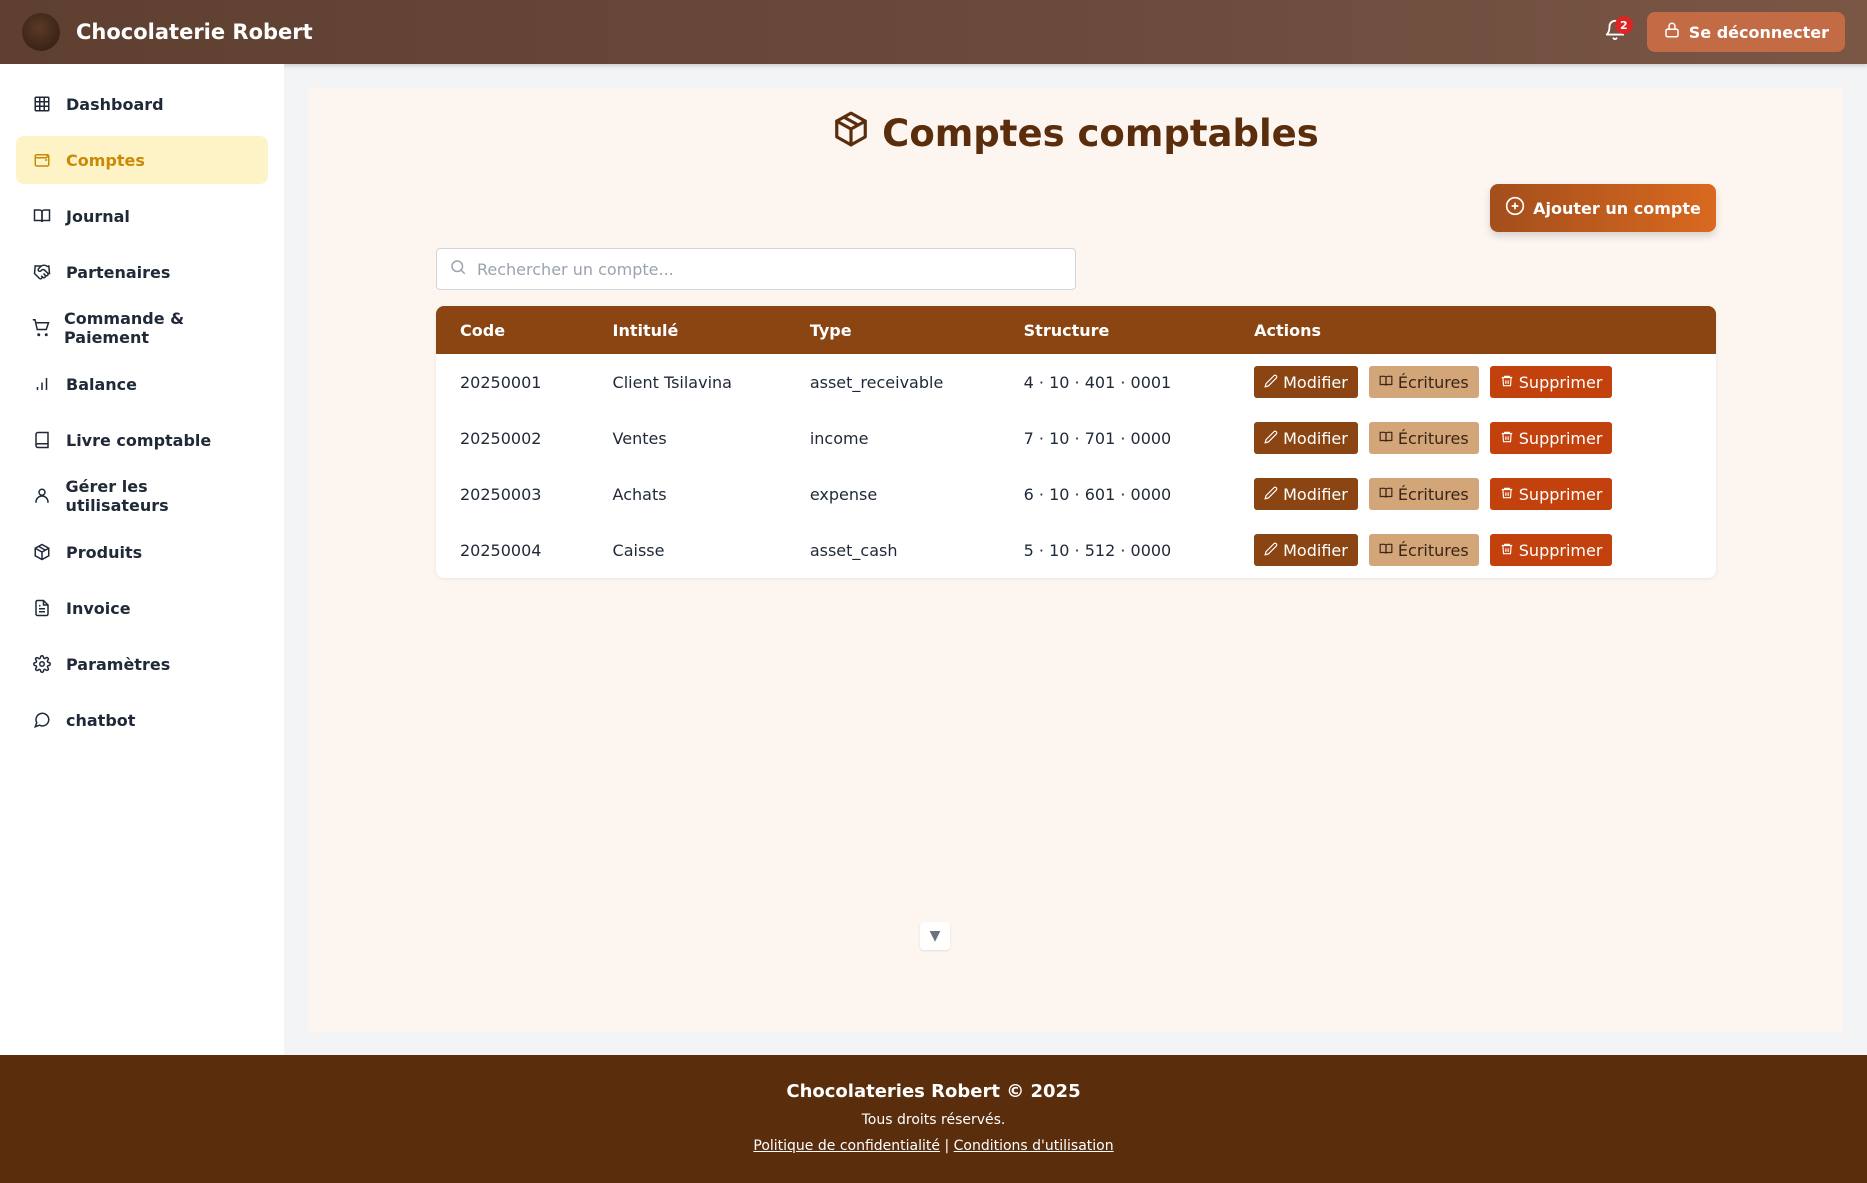 This screenshot has height=1183, width=1867. Describe the element at coordinates (118, 272) in the screenshot. I see `sidebar-item-label: Partenaires` at that location.